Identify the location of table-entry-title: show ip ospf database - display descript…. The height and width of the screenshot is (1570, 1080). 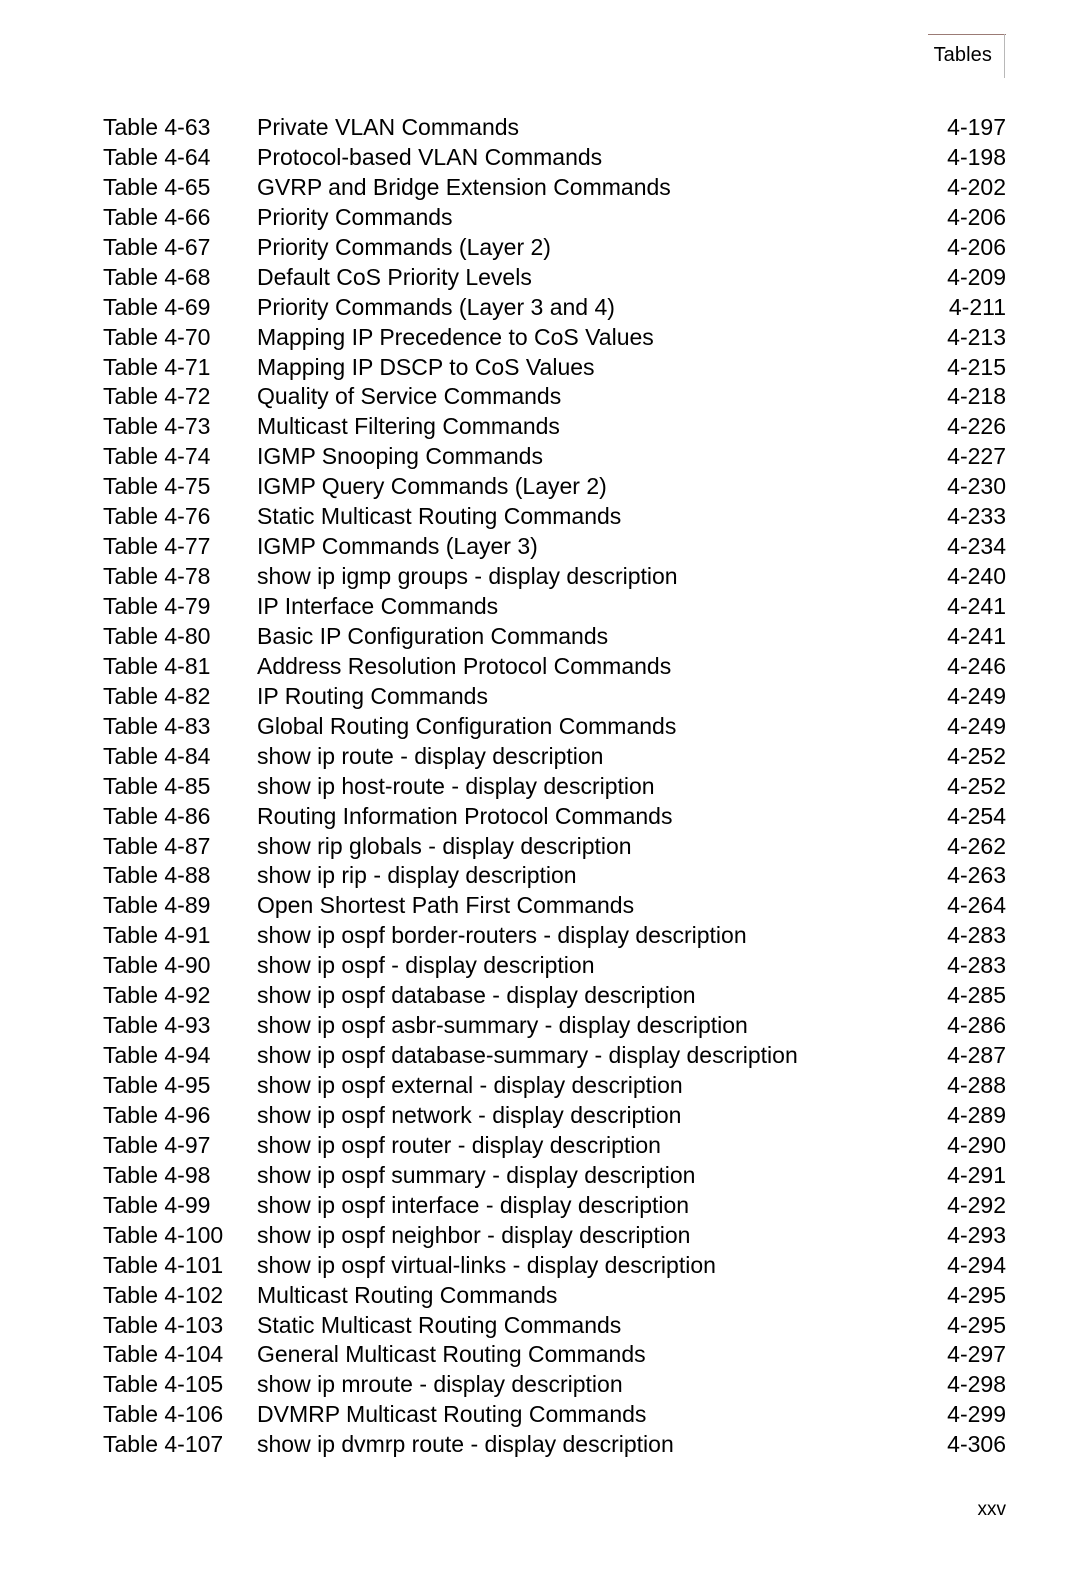
(476, 995).